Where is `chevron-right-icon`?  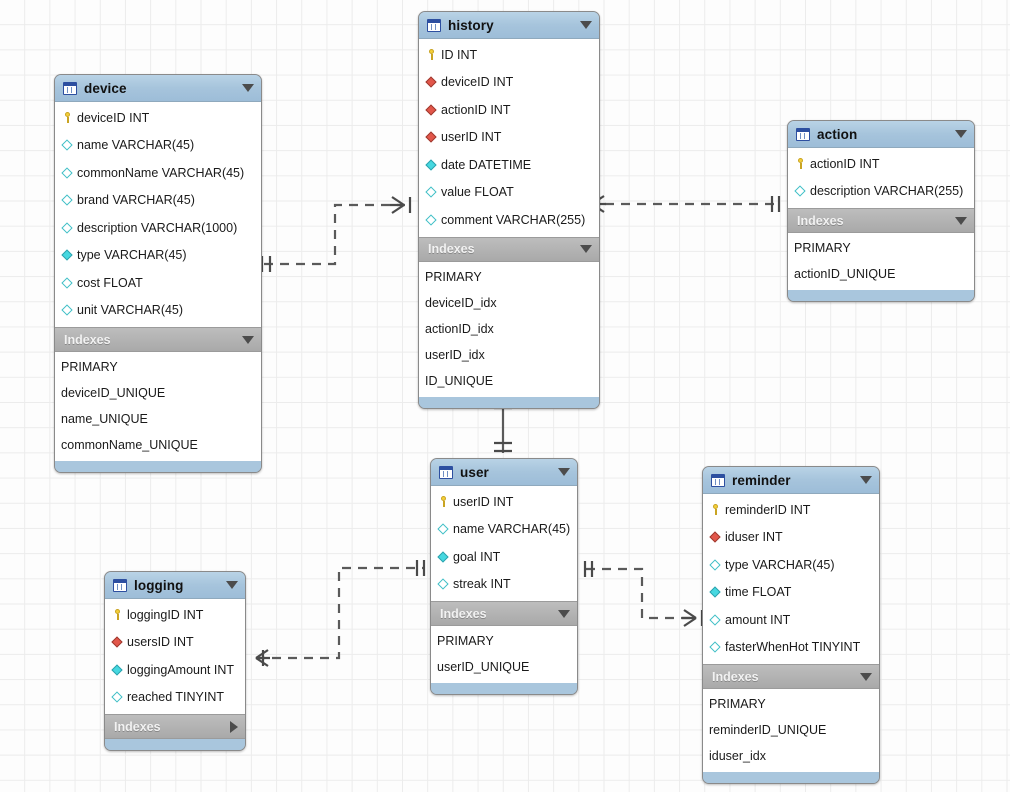
chevron-right-icon is located at coordinates (234, 726).